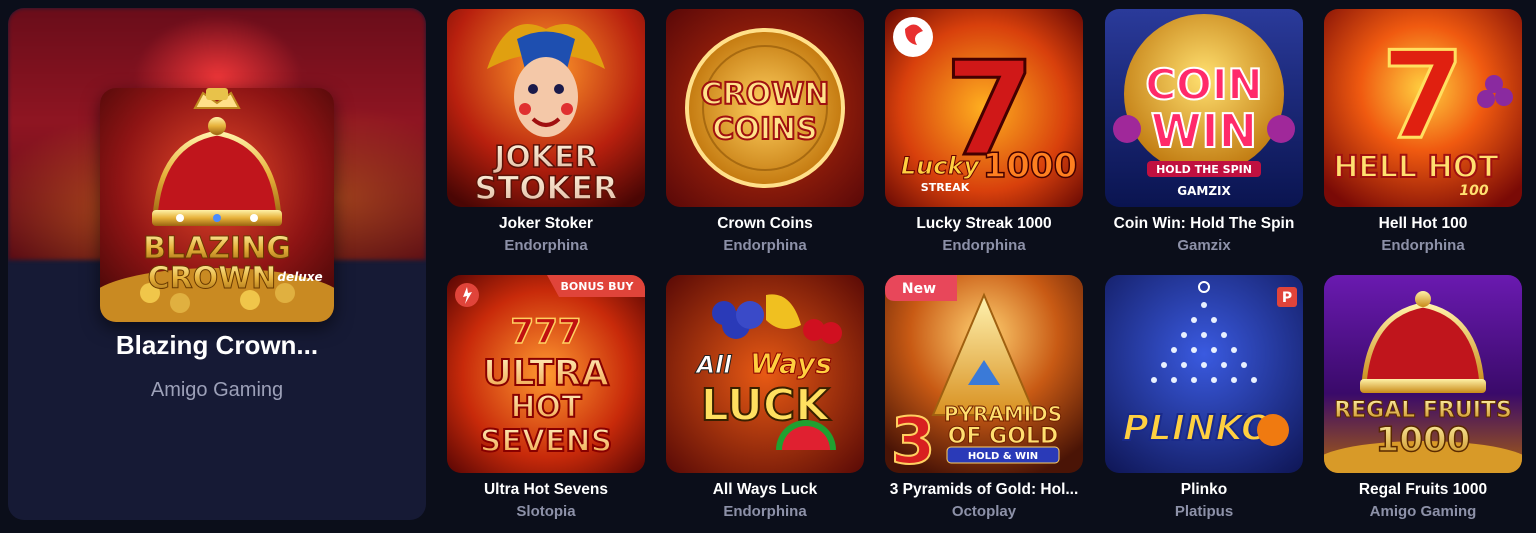 This screenshot has height=533, width=1536. Describe the element at coordinates (1473, 191) in the screenshot. I see `art-title-line: 100` at that location.